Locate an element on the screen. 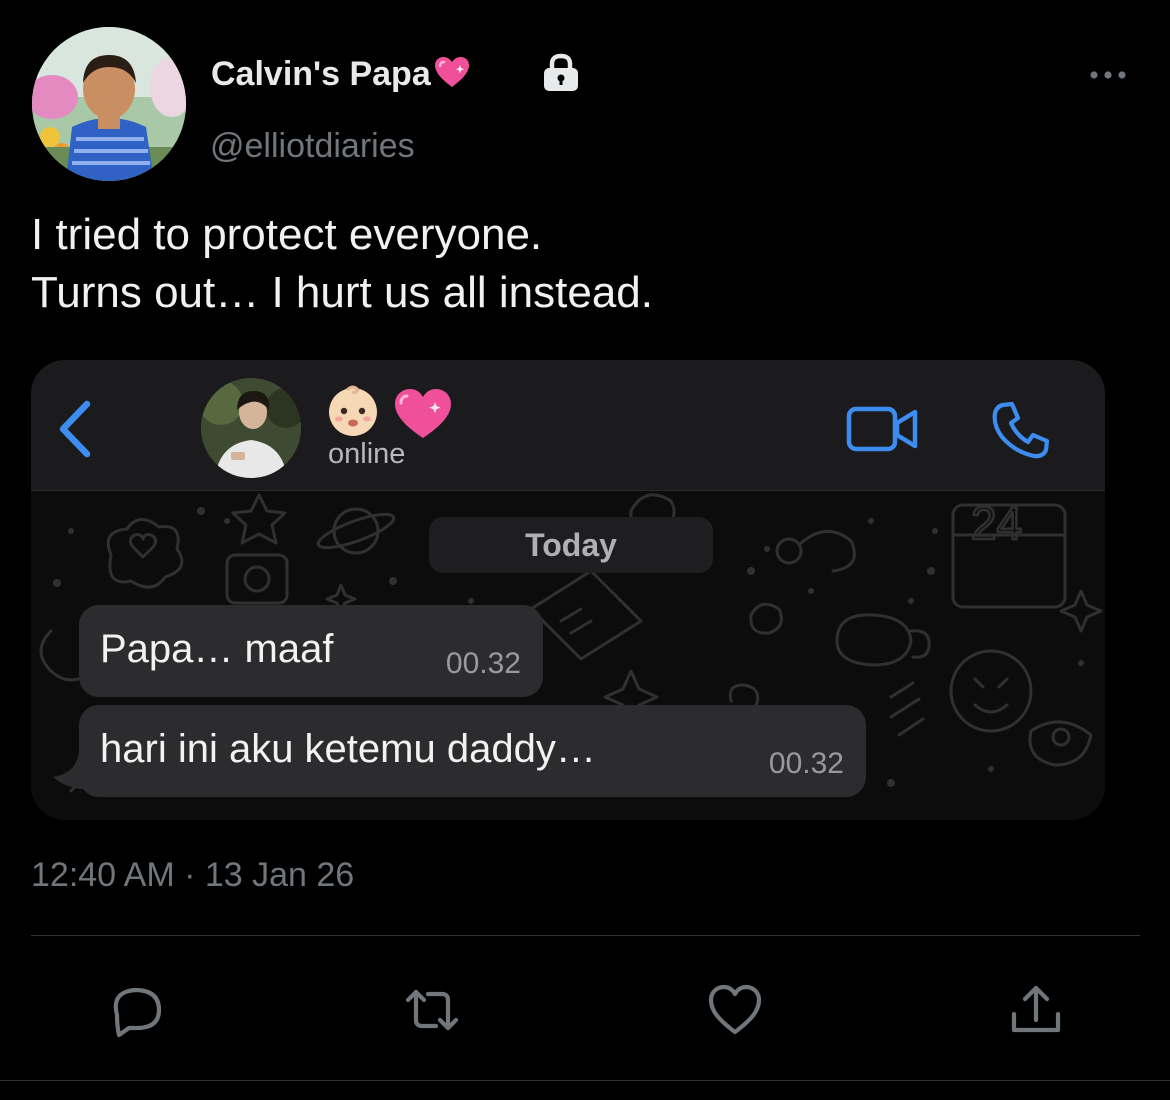 The width and height of the screenshot is (1170, 1100). message-bubble: Papa… maaf 00.32 is located at coordinates (311, 651).